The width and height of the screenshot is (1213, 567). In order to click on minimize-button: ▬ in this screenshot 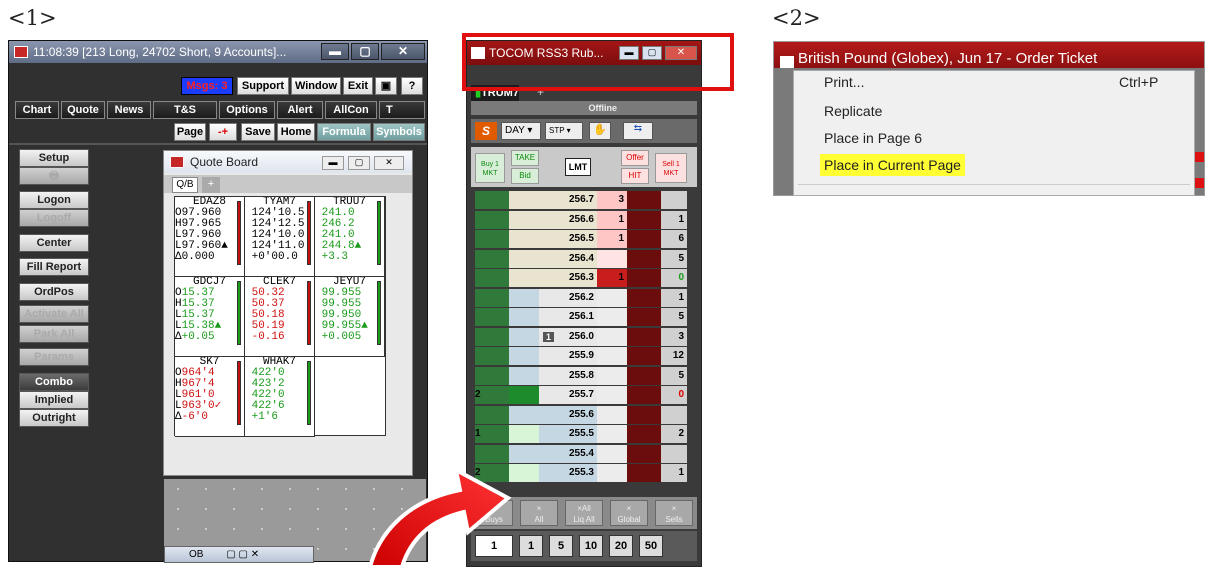, I will do `click(335, 51)`.